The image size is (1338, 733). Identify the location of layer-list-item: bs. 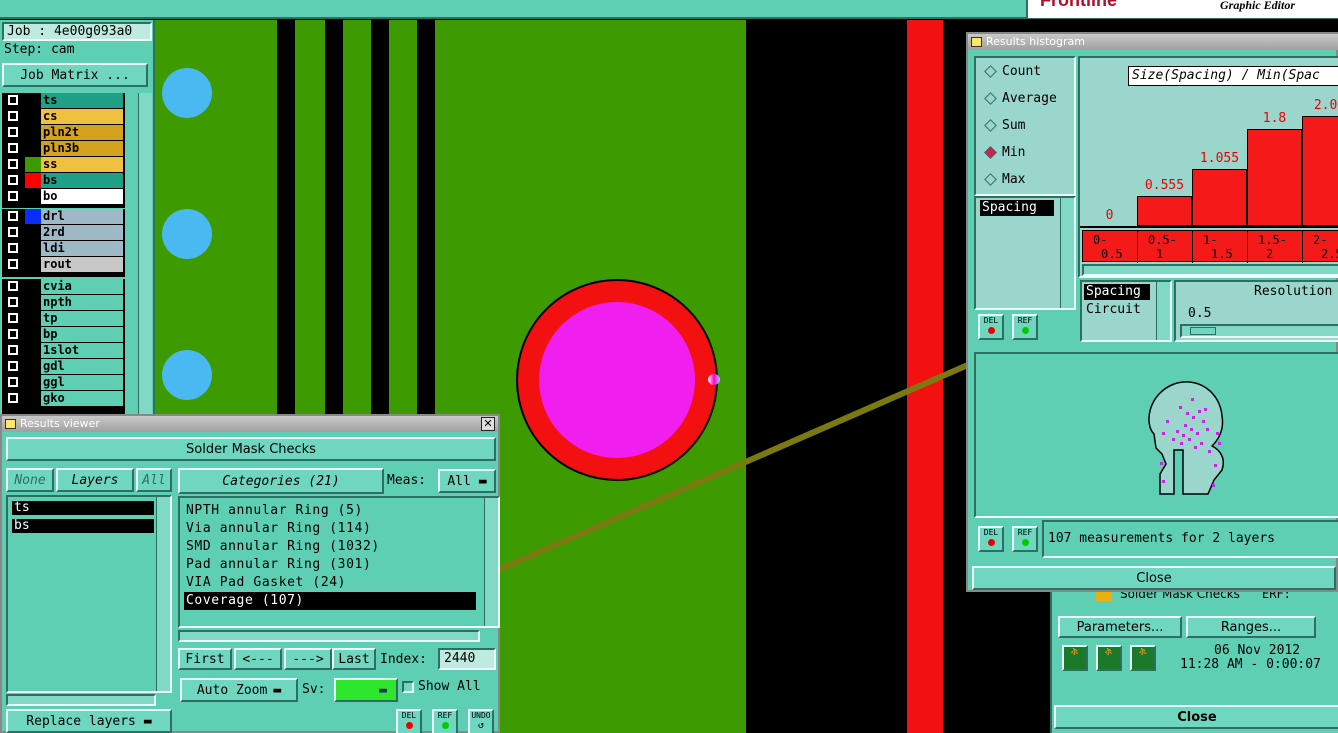
(83, 526).